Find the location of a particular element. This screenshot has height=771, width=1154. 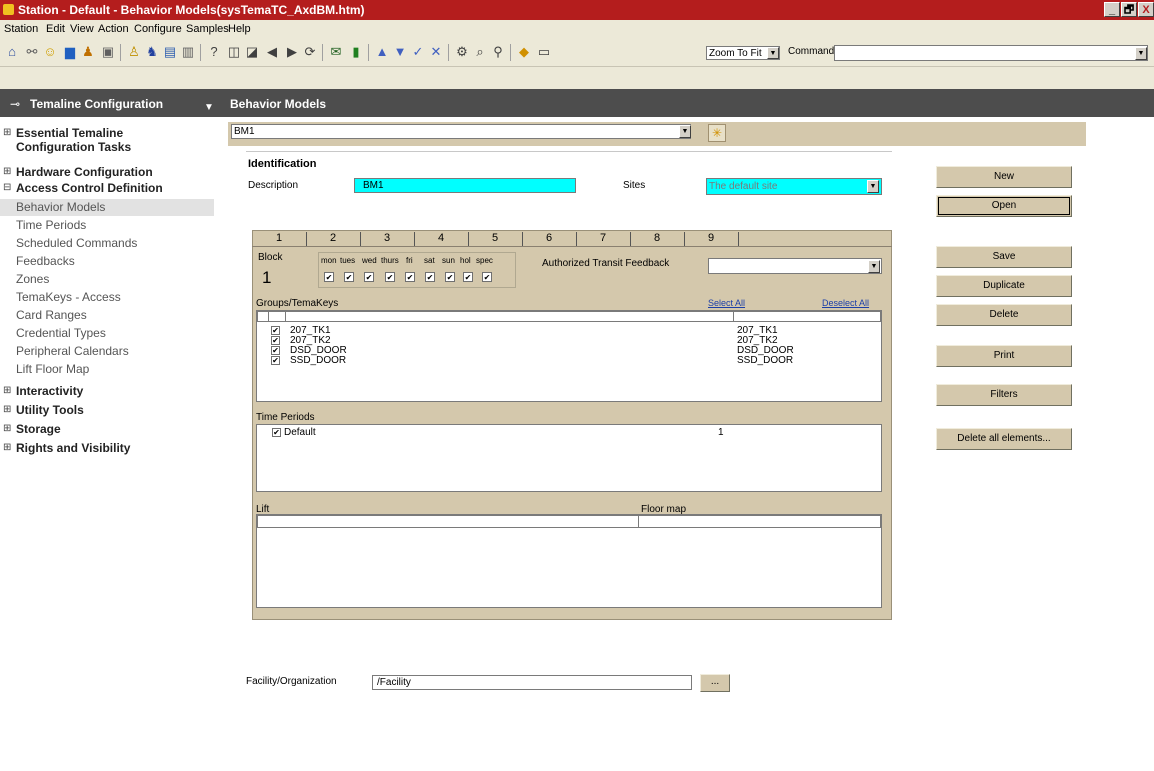

day-checkbox-mon: ✔ is located at coordinates (329, 277).